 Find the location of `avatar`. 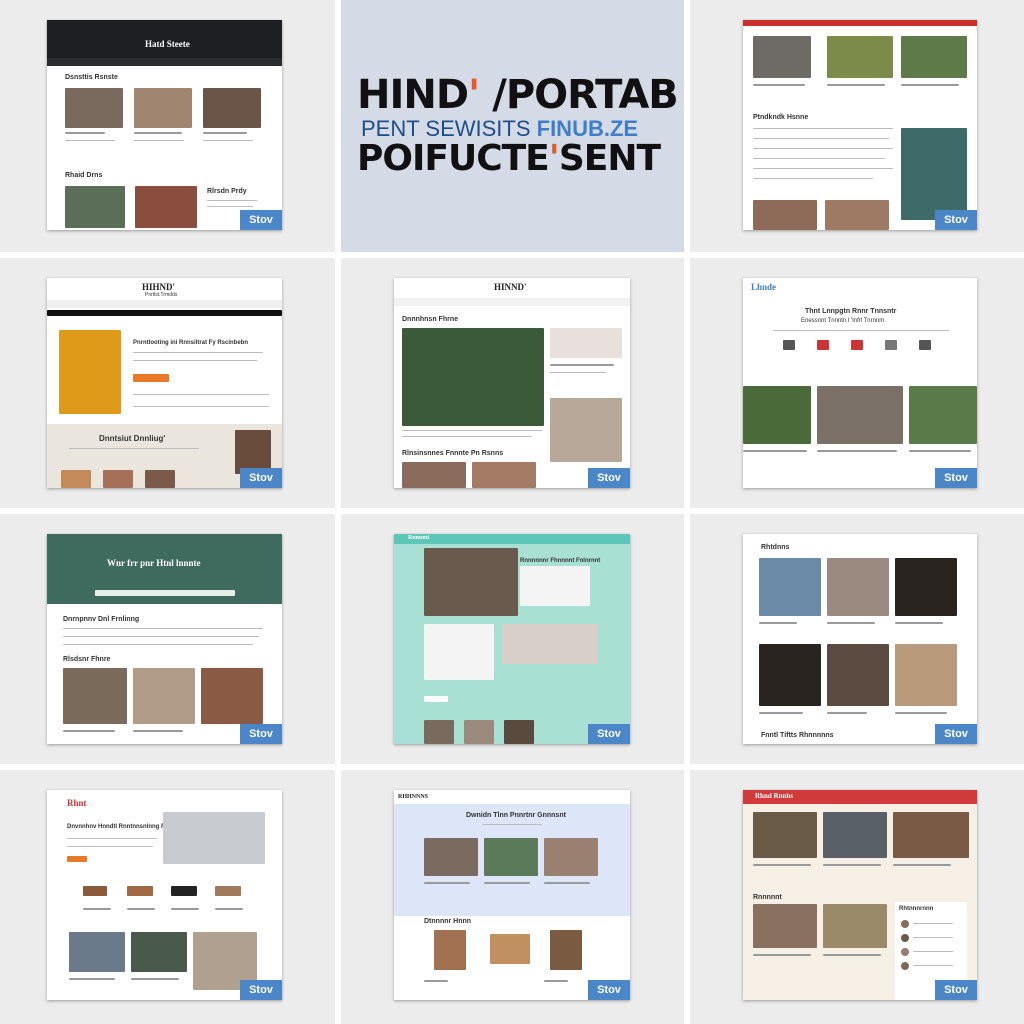

avatar is located at coordinates (905, 966).